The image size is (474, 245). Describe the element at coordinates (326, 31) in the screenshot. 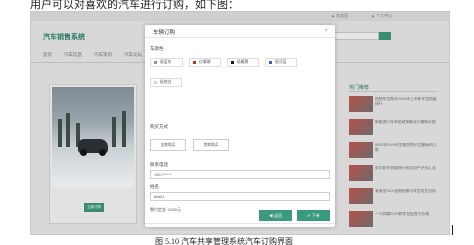

I see `close-icon: ×` at that location.